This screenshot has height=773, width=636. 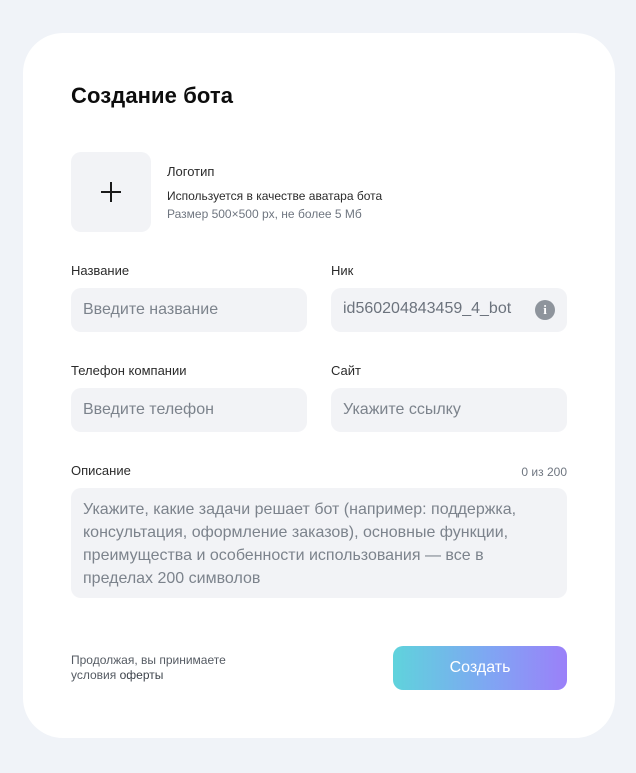 What do you see at coordinates (264, 214) in the screenshot?
I see `logo-size-hint: Размер 500×500 px, не более 5 Мб` at bounding box center [264, 214].